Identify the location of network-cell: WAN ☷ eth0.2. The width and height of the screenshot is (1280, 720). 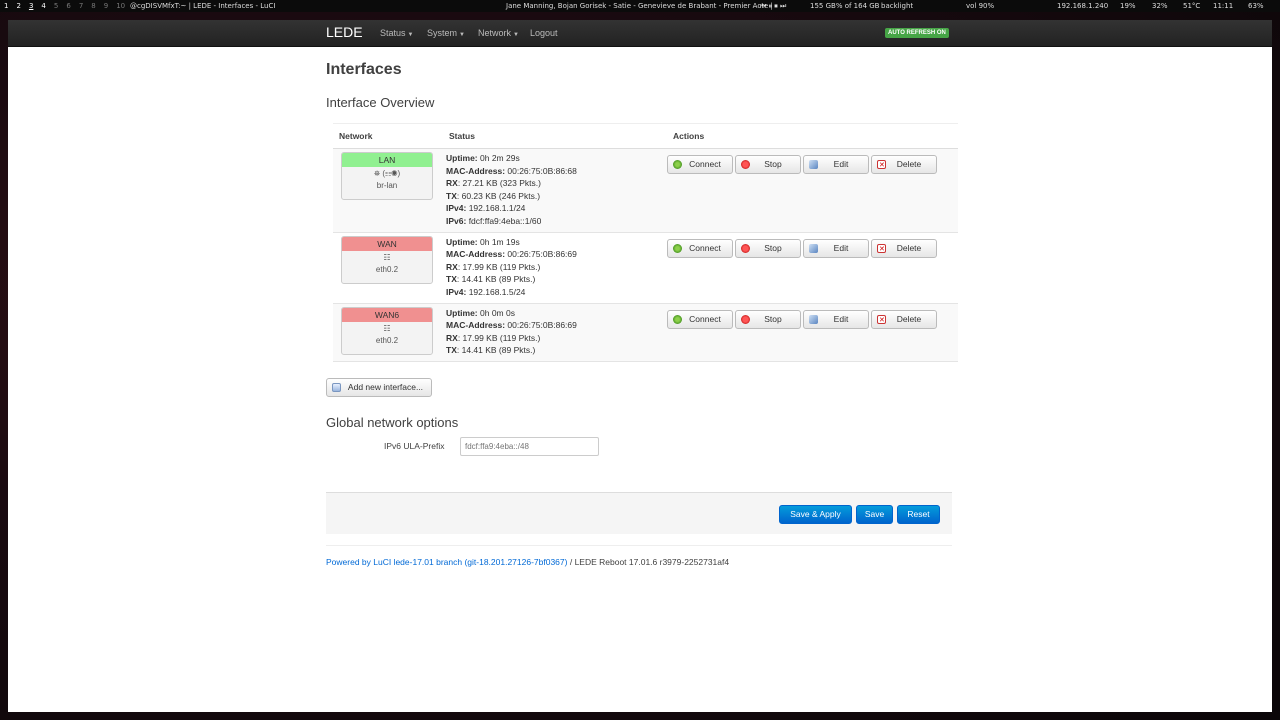
(388, 268).